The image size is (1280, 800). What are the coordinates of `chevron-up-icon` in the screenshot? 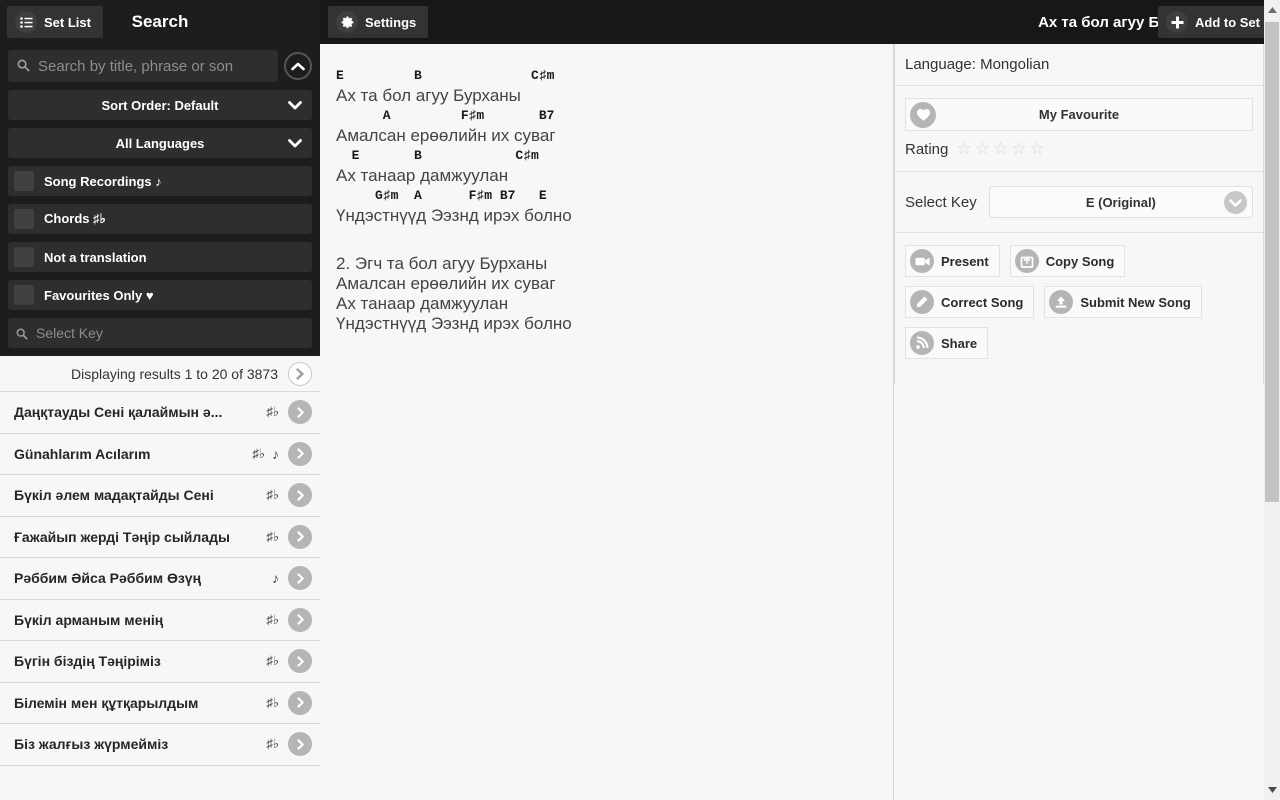 It's located at (298, 66).